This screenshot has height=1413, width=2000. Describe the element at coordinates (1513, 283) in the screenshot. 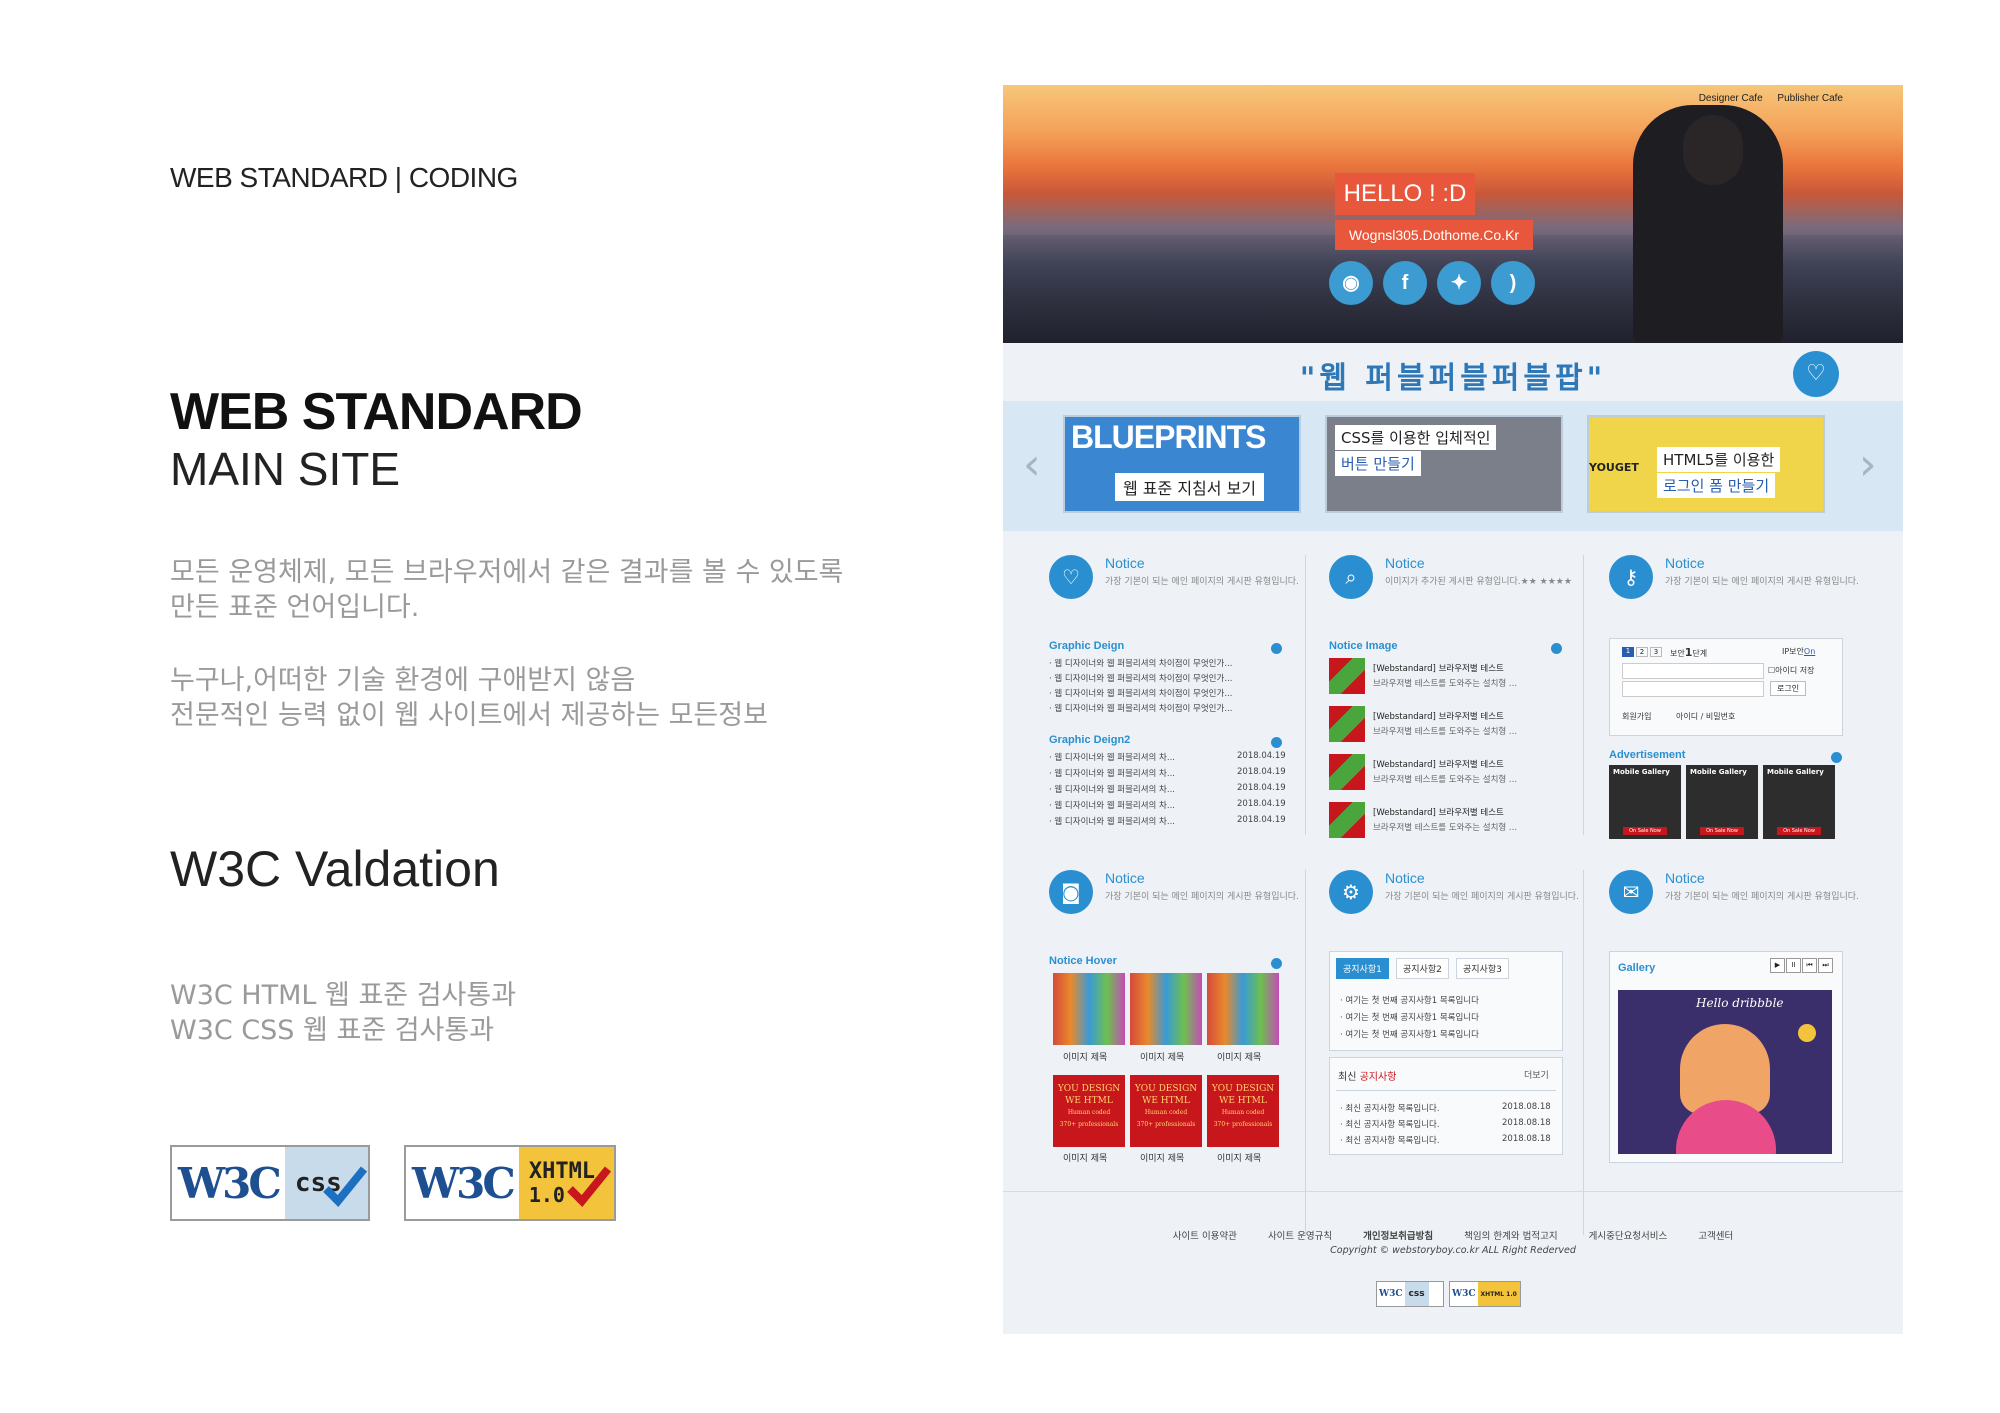

I see `rss-icon: )` at that location.